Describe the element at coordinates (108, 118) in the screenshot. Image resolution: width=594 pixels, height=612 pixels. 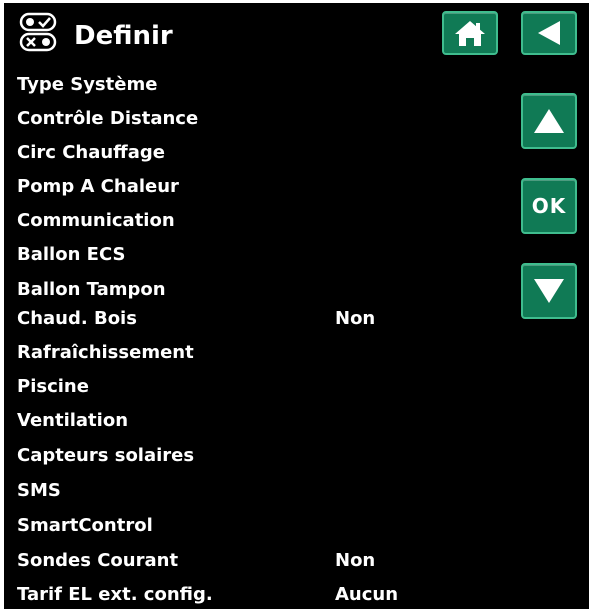
I see `menu-item-label: Contrôle Distance` at that location.